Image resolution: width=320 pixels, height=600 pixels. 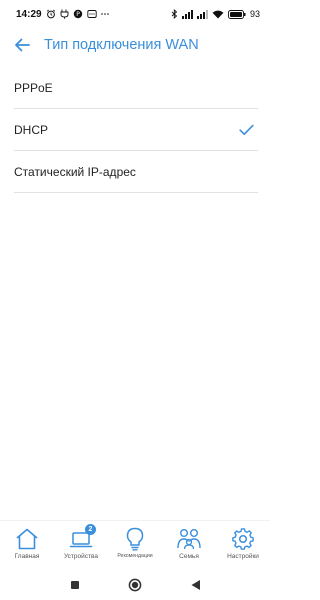 I want to click on nav-label: Устройства, so click(x=80, y=556).